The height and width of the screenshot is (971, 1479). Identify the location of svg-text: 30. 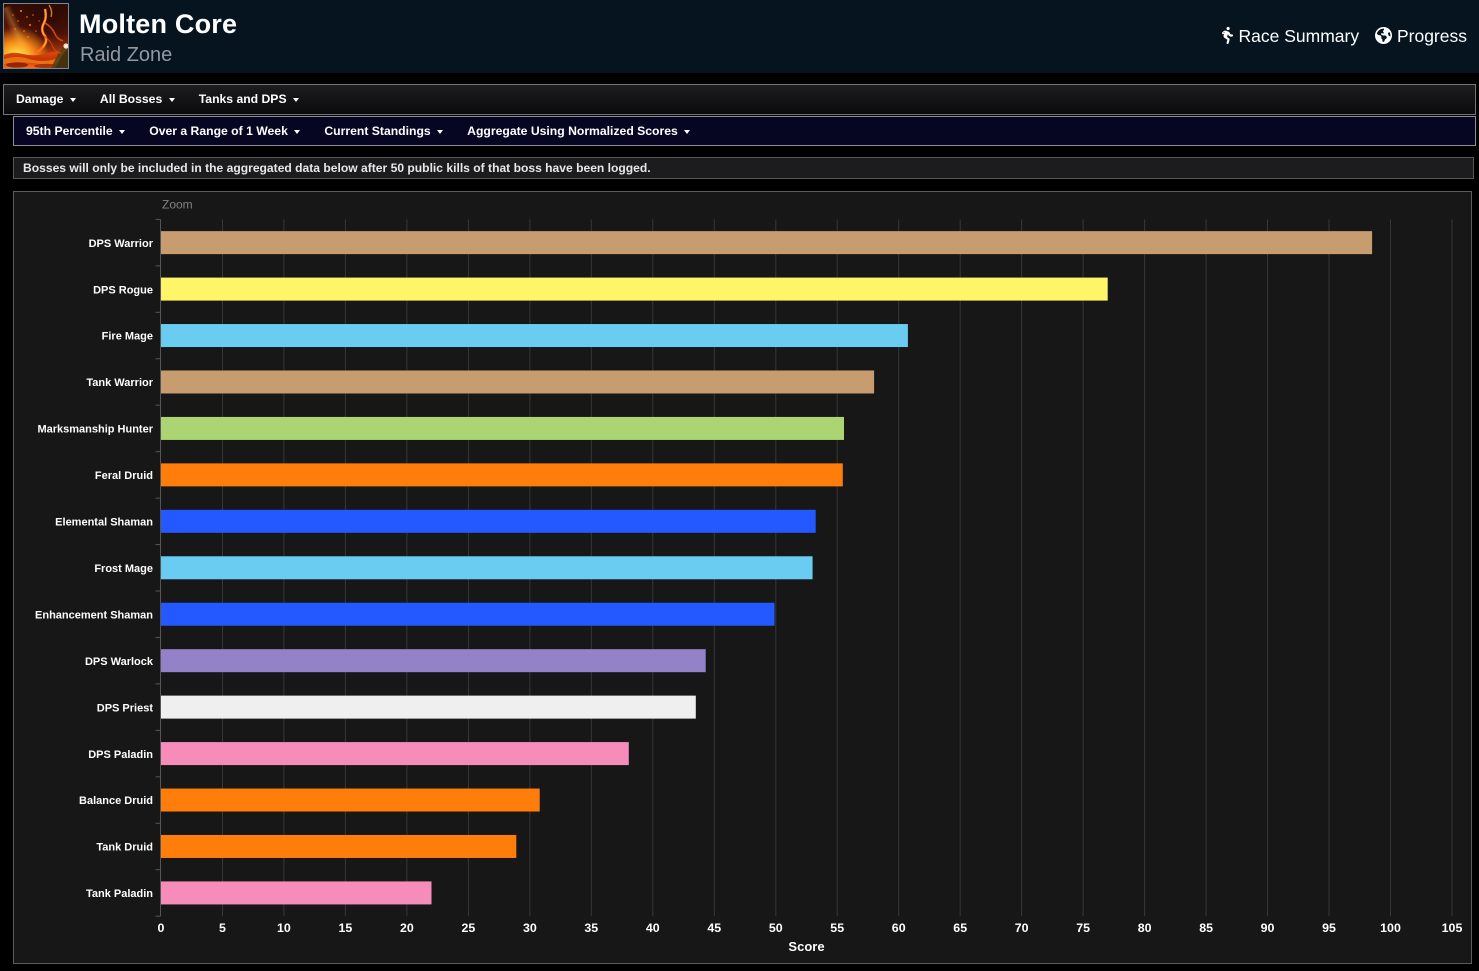
(530, 928).